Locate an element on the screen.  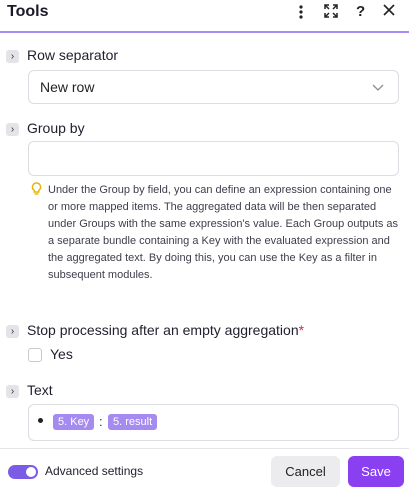
lightbulb-icon is located at coordinates (36, 191).